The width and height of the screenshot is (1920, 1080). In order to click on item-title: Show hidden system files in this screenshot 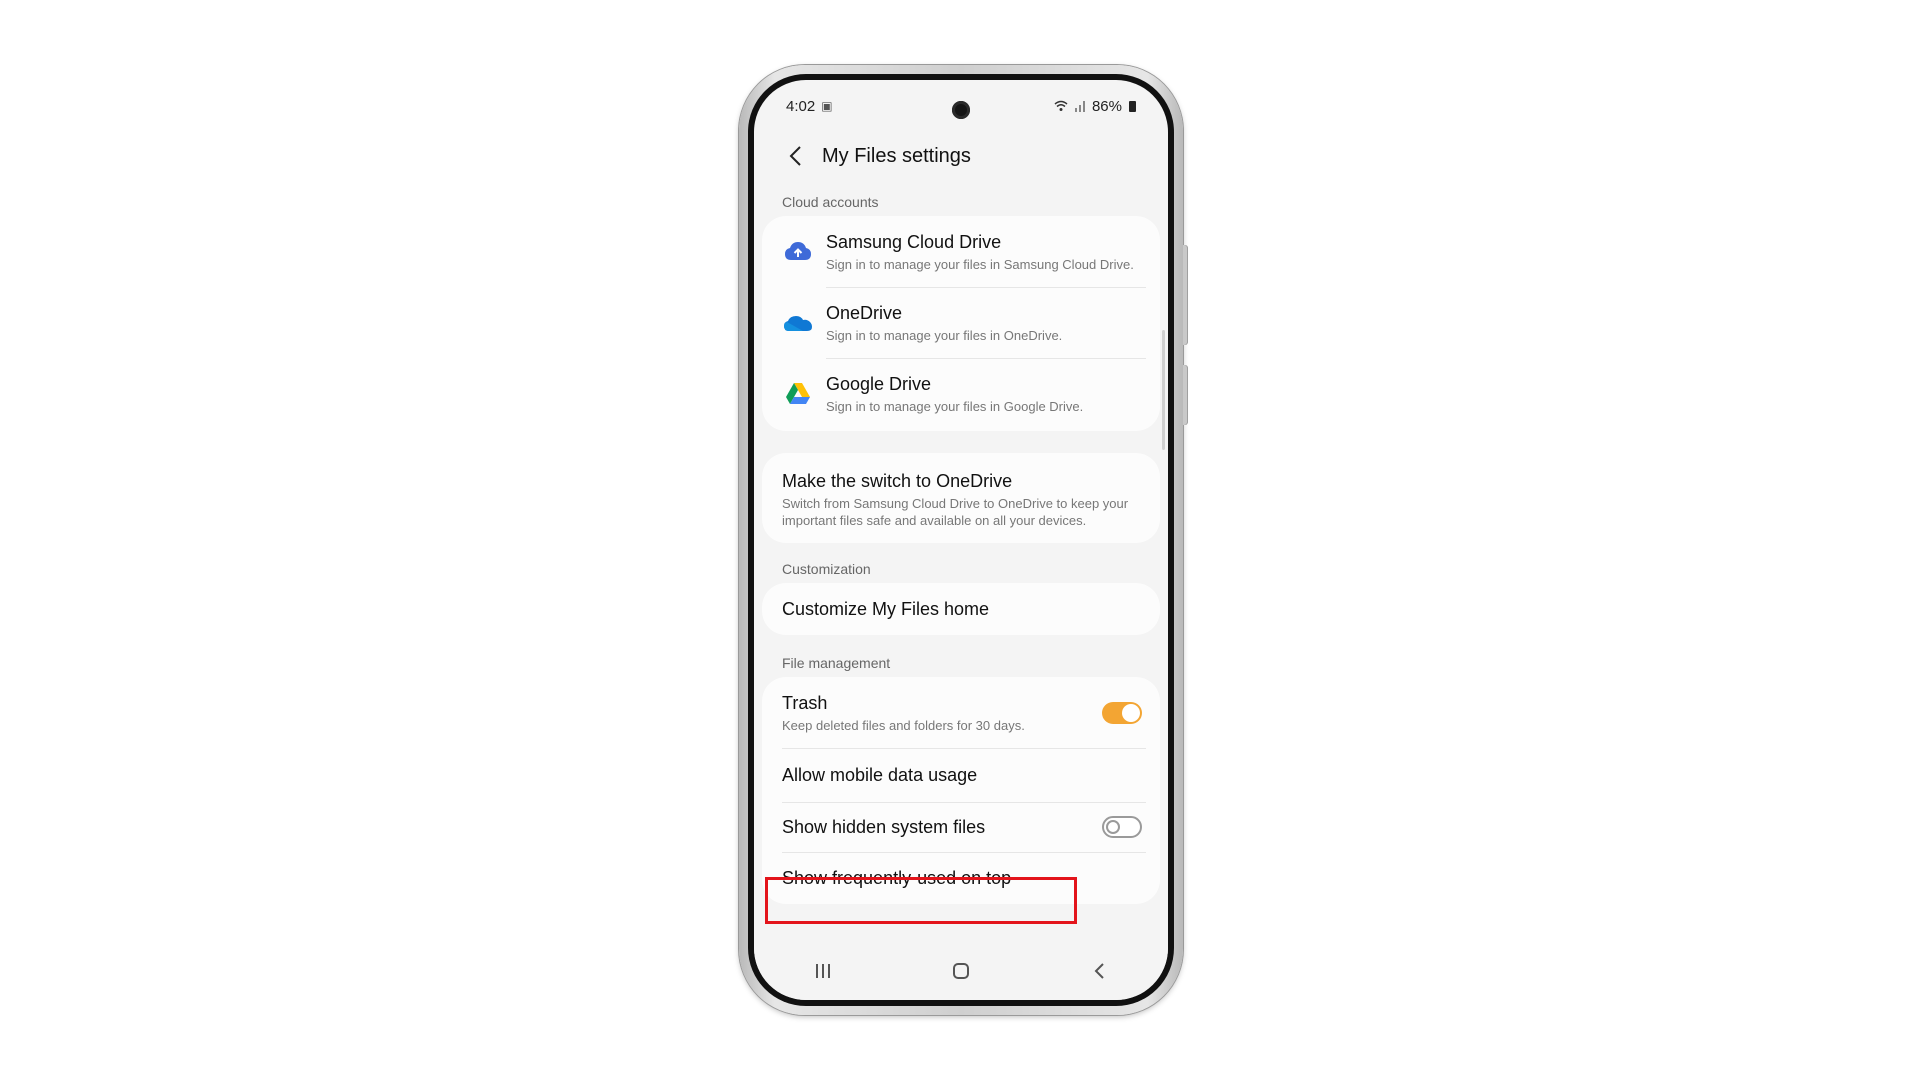, I will do `click(884, 827)`.